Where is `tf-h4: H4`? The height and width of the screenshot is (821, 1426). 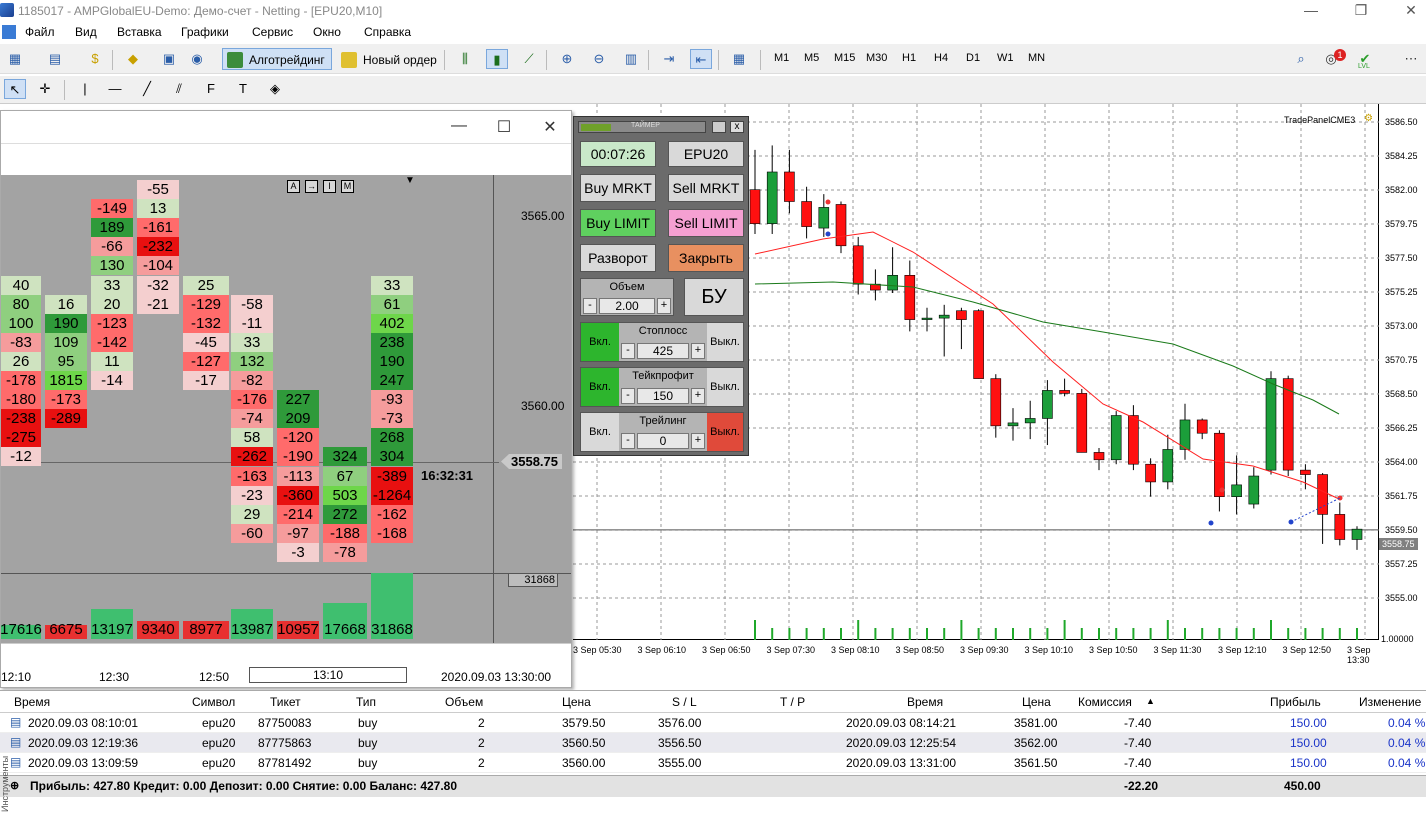 tf-h4: H4 is located at coordinates (941, 58).